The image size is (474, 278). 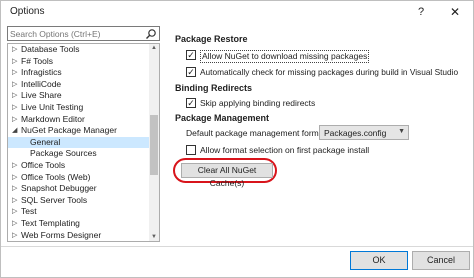 I want to click on cancel-button: Cancel, so click(x=441, y=260).